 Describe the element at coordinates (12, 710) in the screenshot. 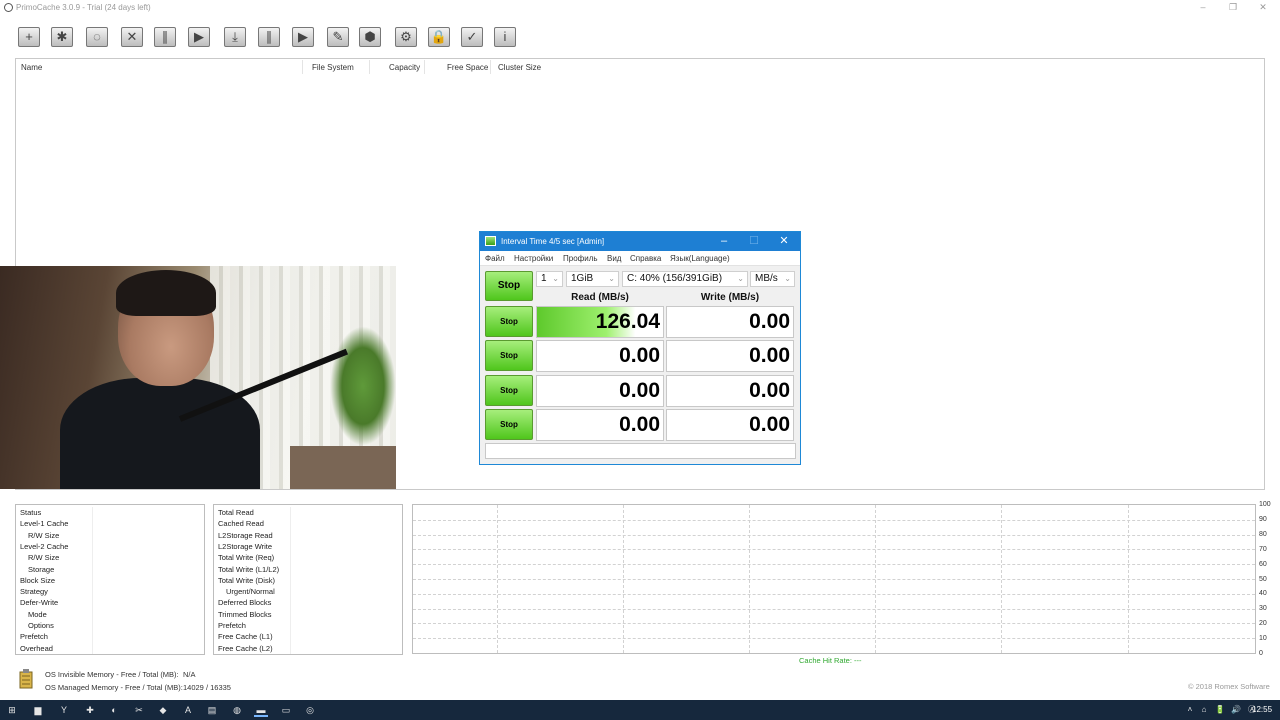

I see `start-icon: ⊞` at that location.